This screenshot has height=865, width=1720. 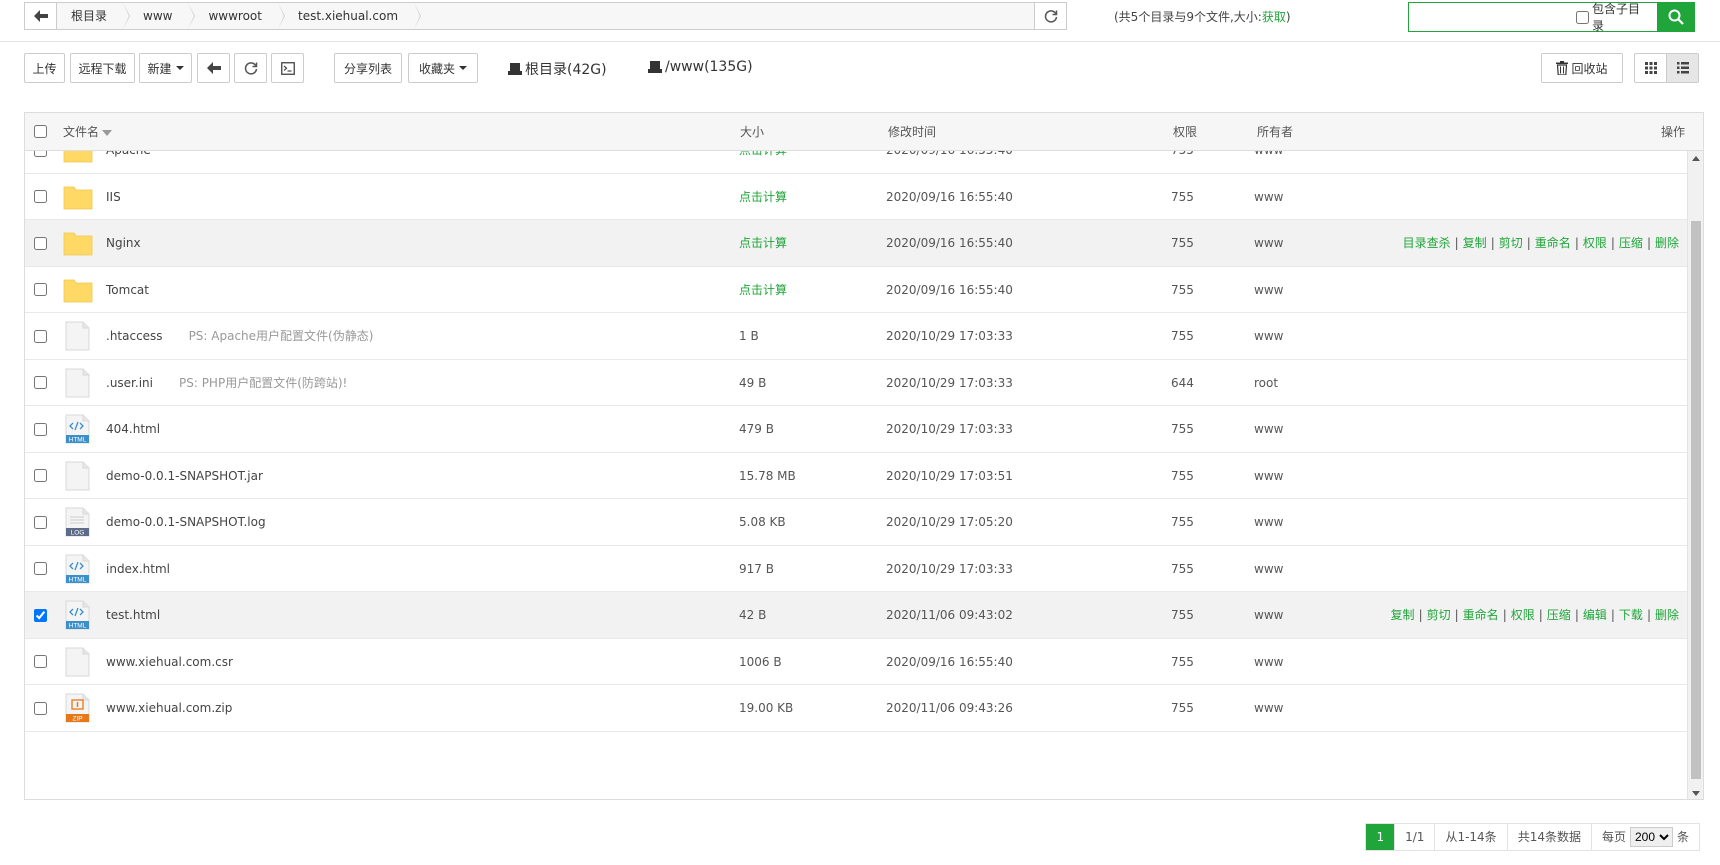 I want to click on table-scrollbar, so click(x=1695, y=475).